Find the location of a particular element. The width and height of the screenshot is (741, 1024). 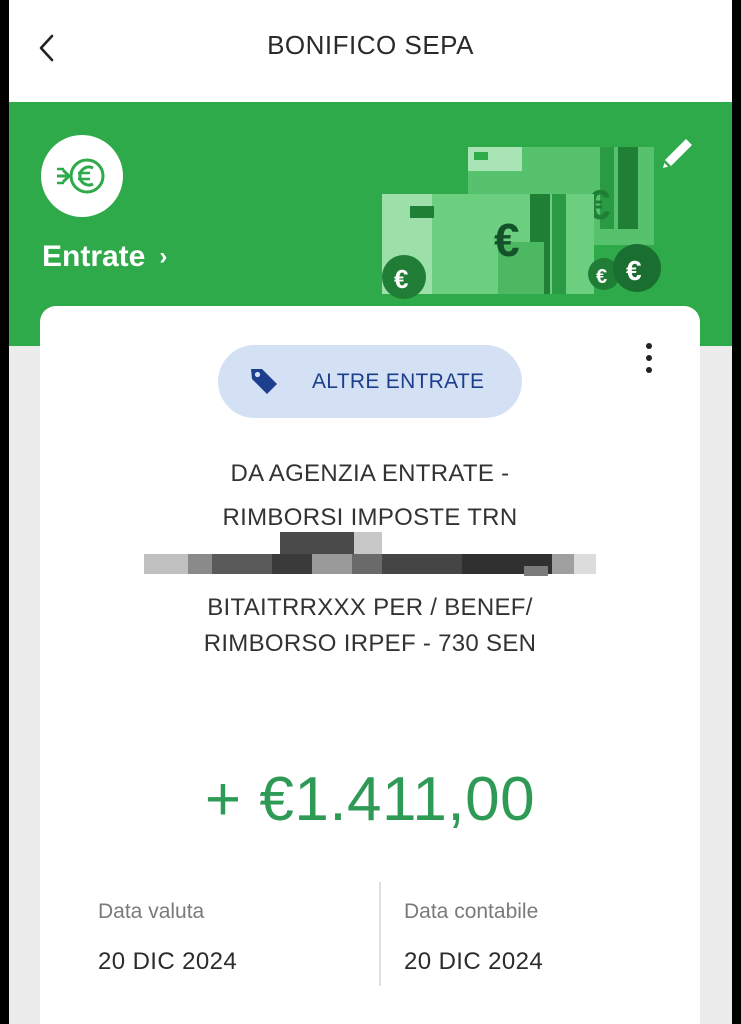

pencil-icon is located at coordinates (677, 153).